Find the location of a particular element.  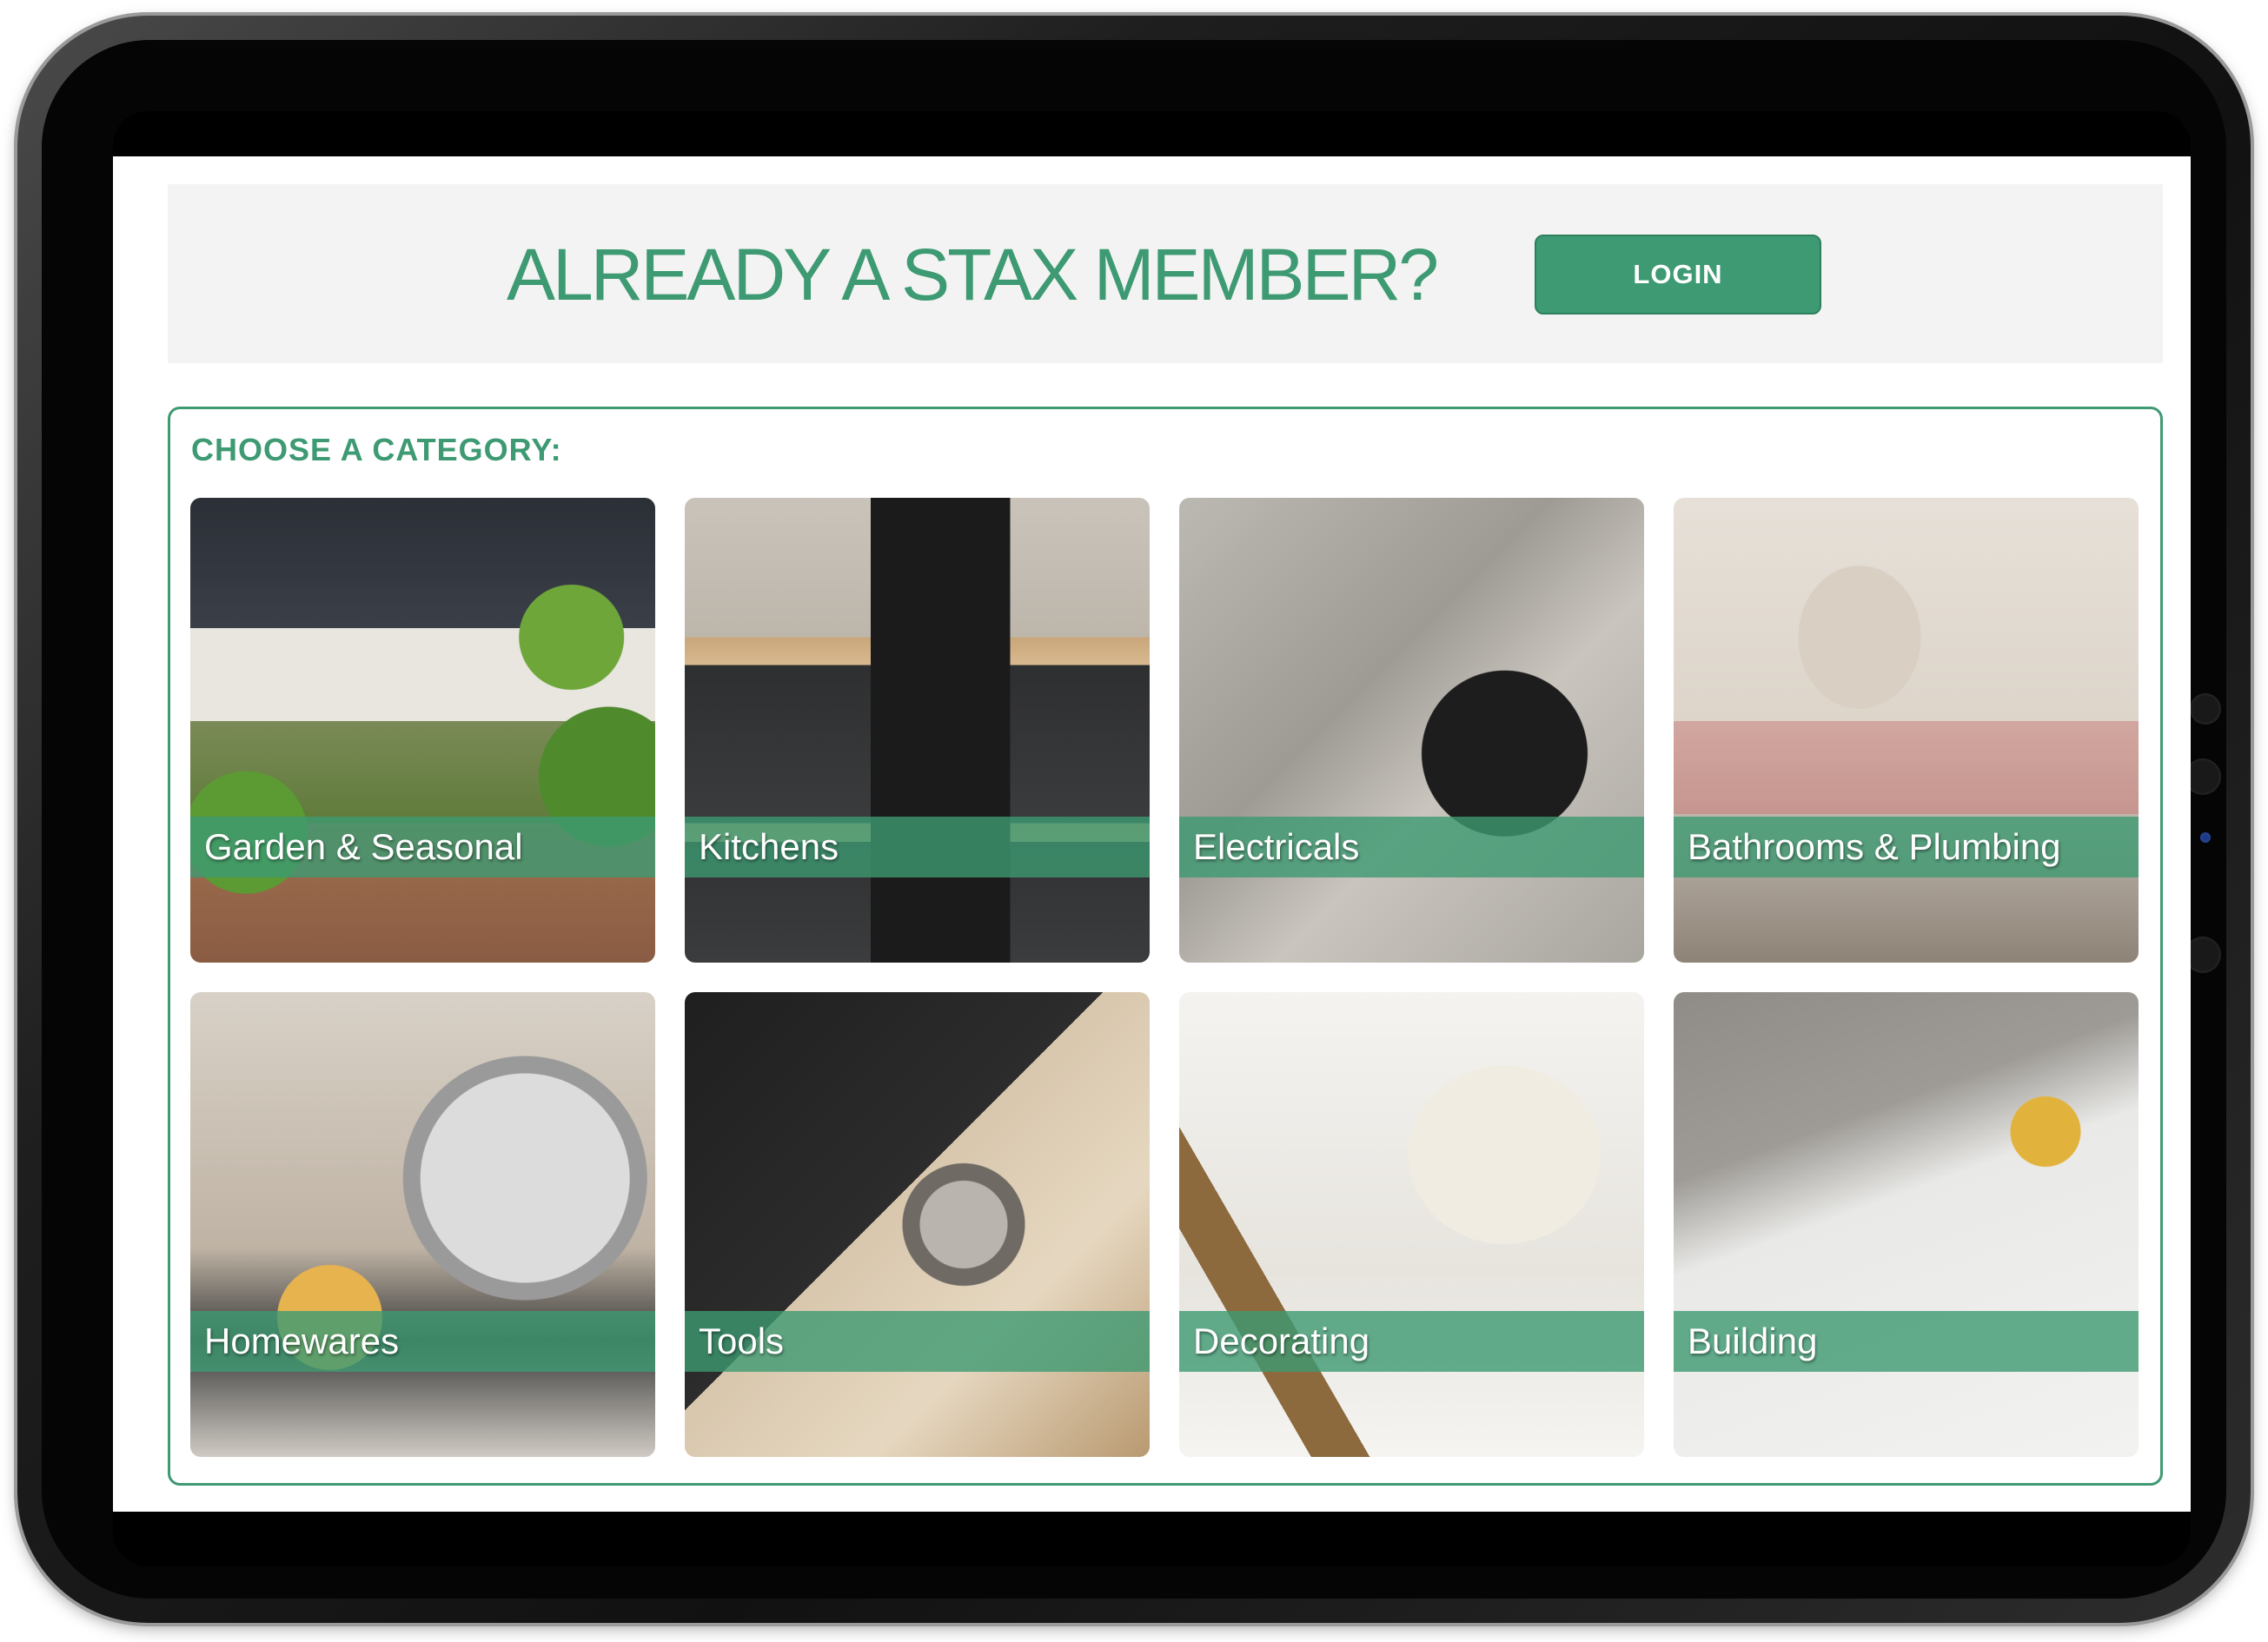

kitchen-image is located at coordinates (917, 730).